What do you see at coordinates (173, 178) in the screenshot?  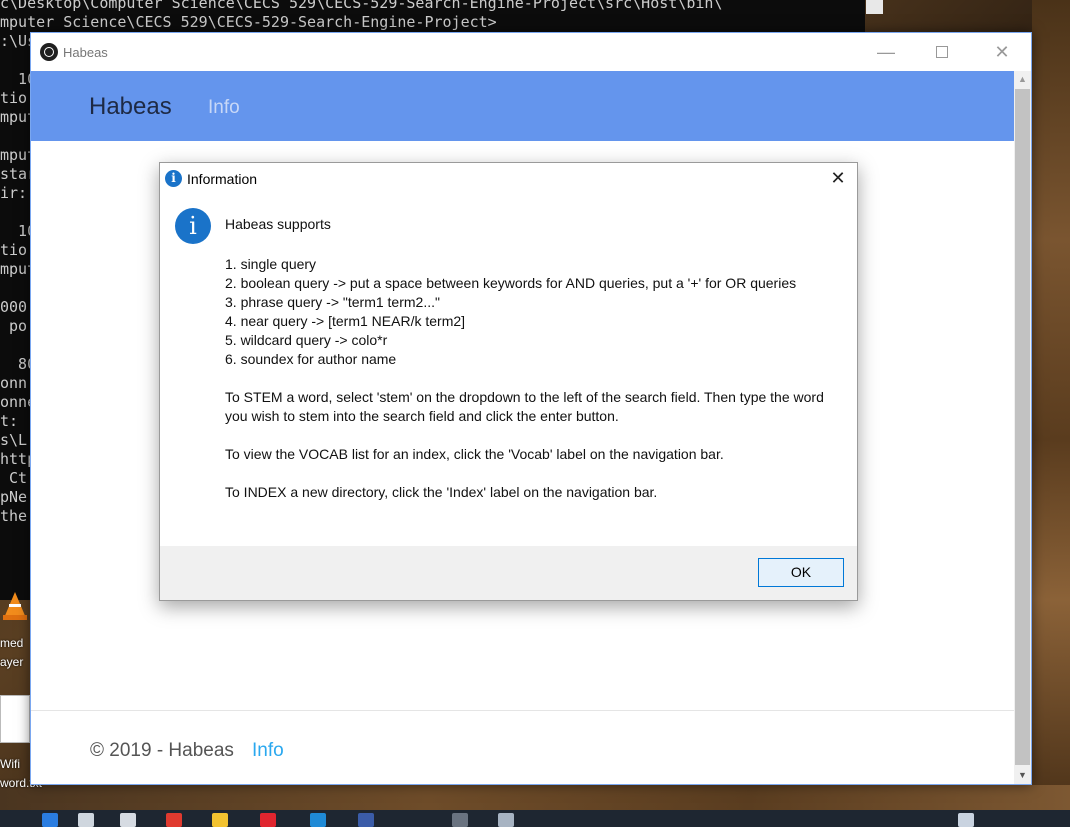 I see `info-icon: i` at bounding box center [173, 178].